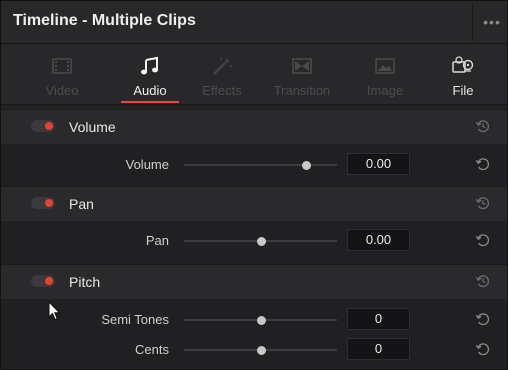 The height and width of the screenshot is (370, 508). What do you see at coordinates (150, 102) in the screenshot?
I see `active-tab-indicator` at bounding box center [150, 102].